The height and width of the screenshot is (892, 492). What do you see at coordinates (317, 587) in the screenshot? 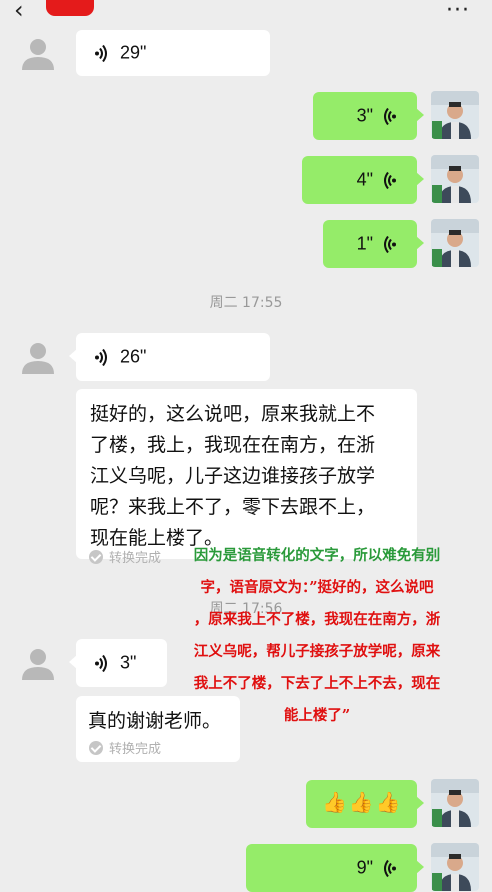
I see `annotation-line: 字，语音原文为：”挺好的，这么说吧` at bounding box center [317, 587].